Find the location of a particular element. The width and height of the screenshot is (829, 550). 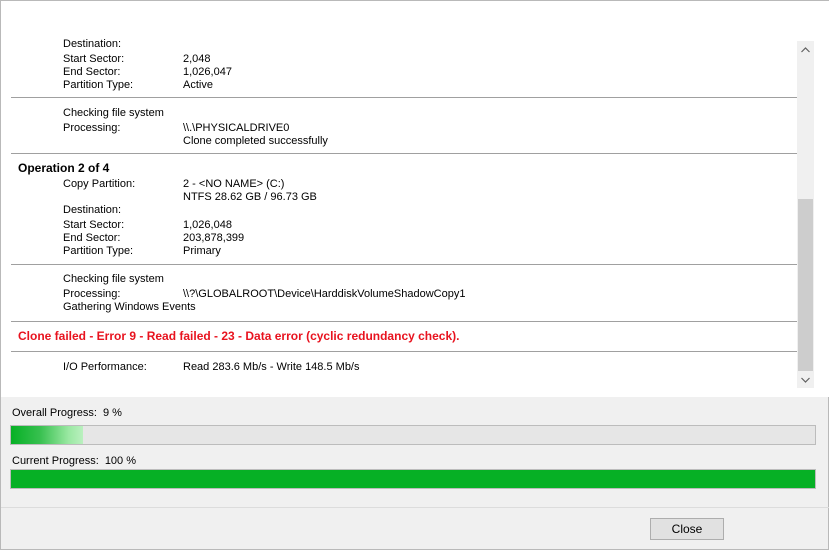

current-progress-caption: Current Progress: is located at coordinates (55, 461).